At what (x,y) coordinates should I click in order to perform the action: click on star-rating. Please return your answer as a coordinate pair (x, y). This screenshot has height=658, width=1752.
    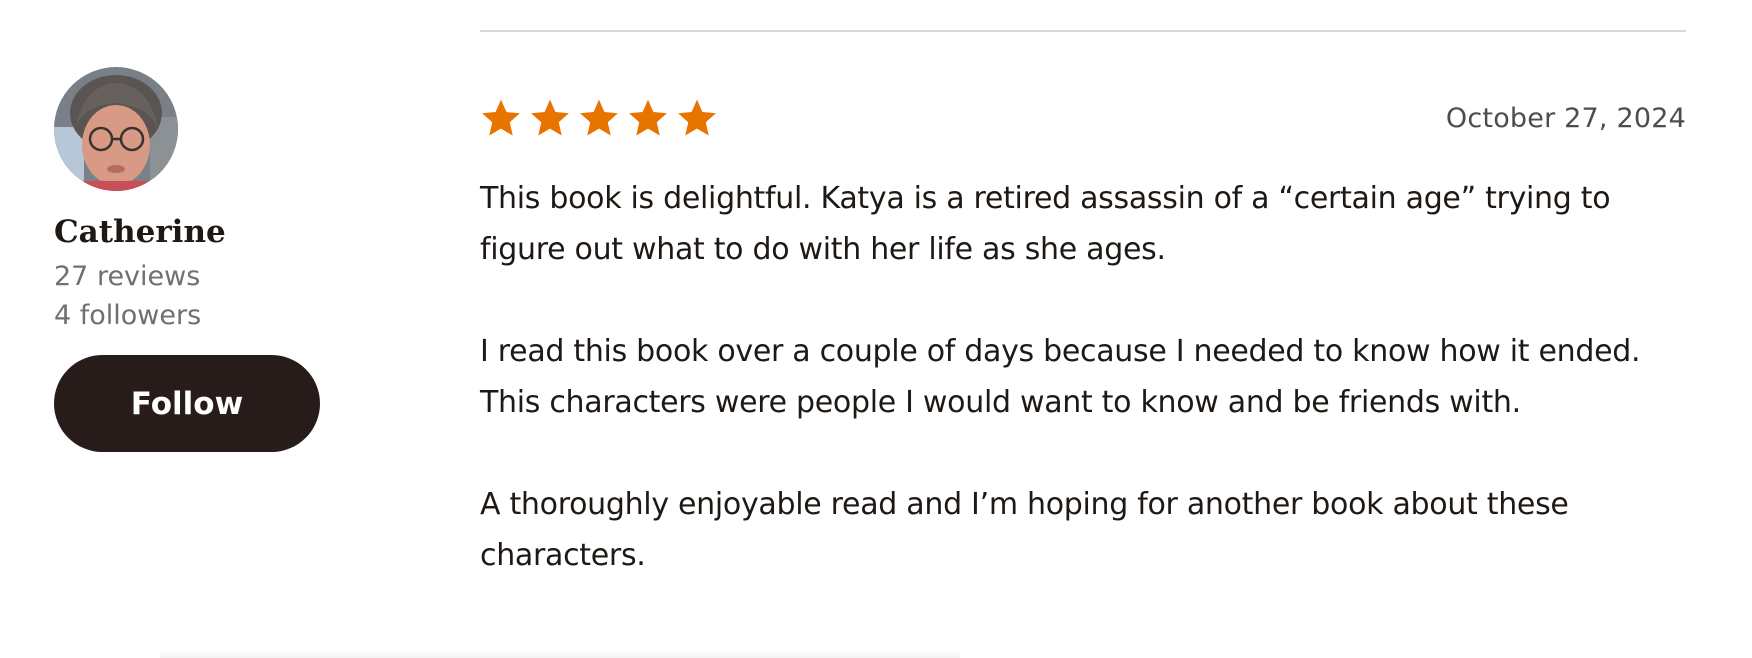
    Looking at the image, I should click on (599, 118).